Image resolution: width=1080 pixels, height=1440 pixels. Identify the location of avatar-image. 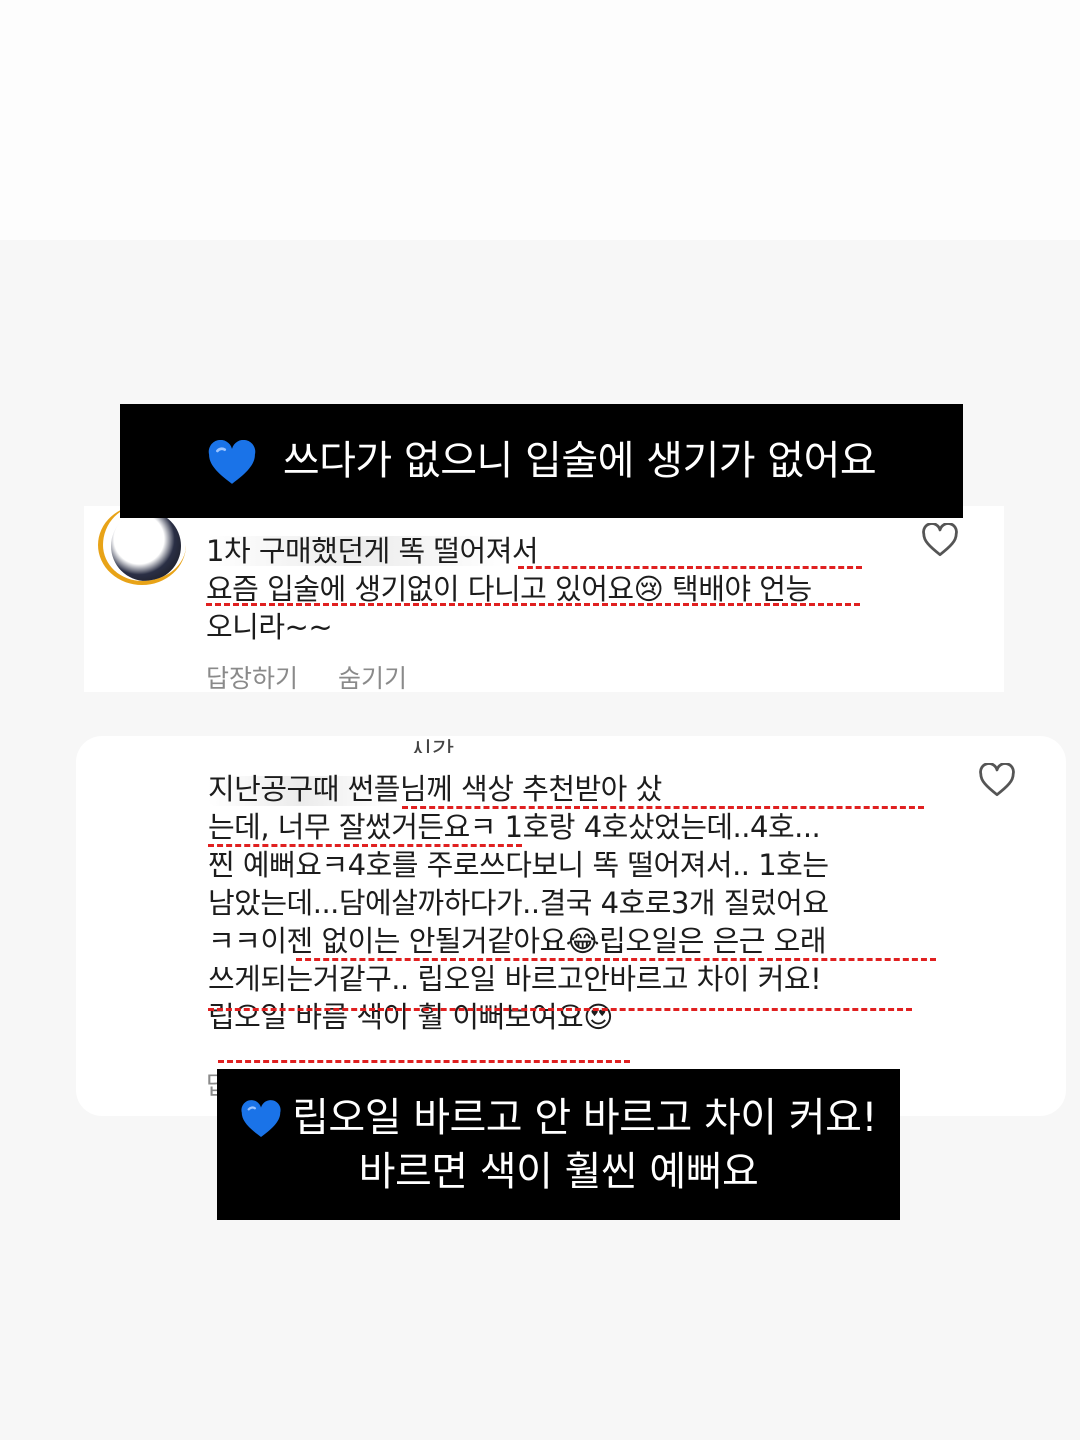
(146, 546).